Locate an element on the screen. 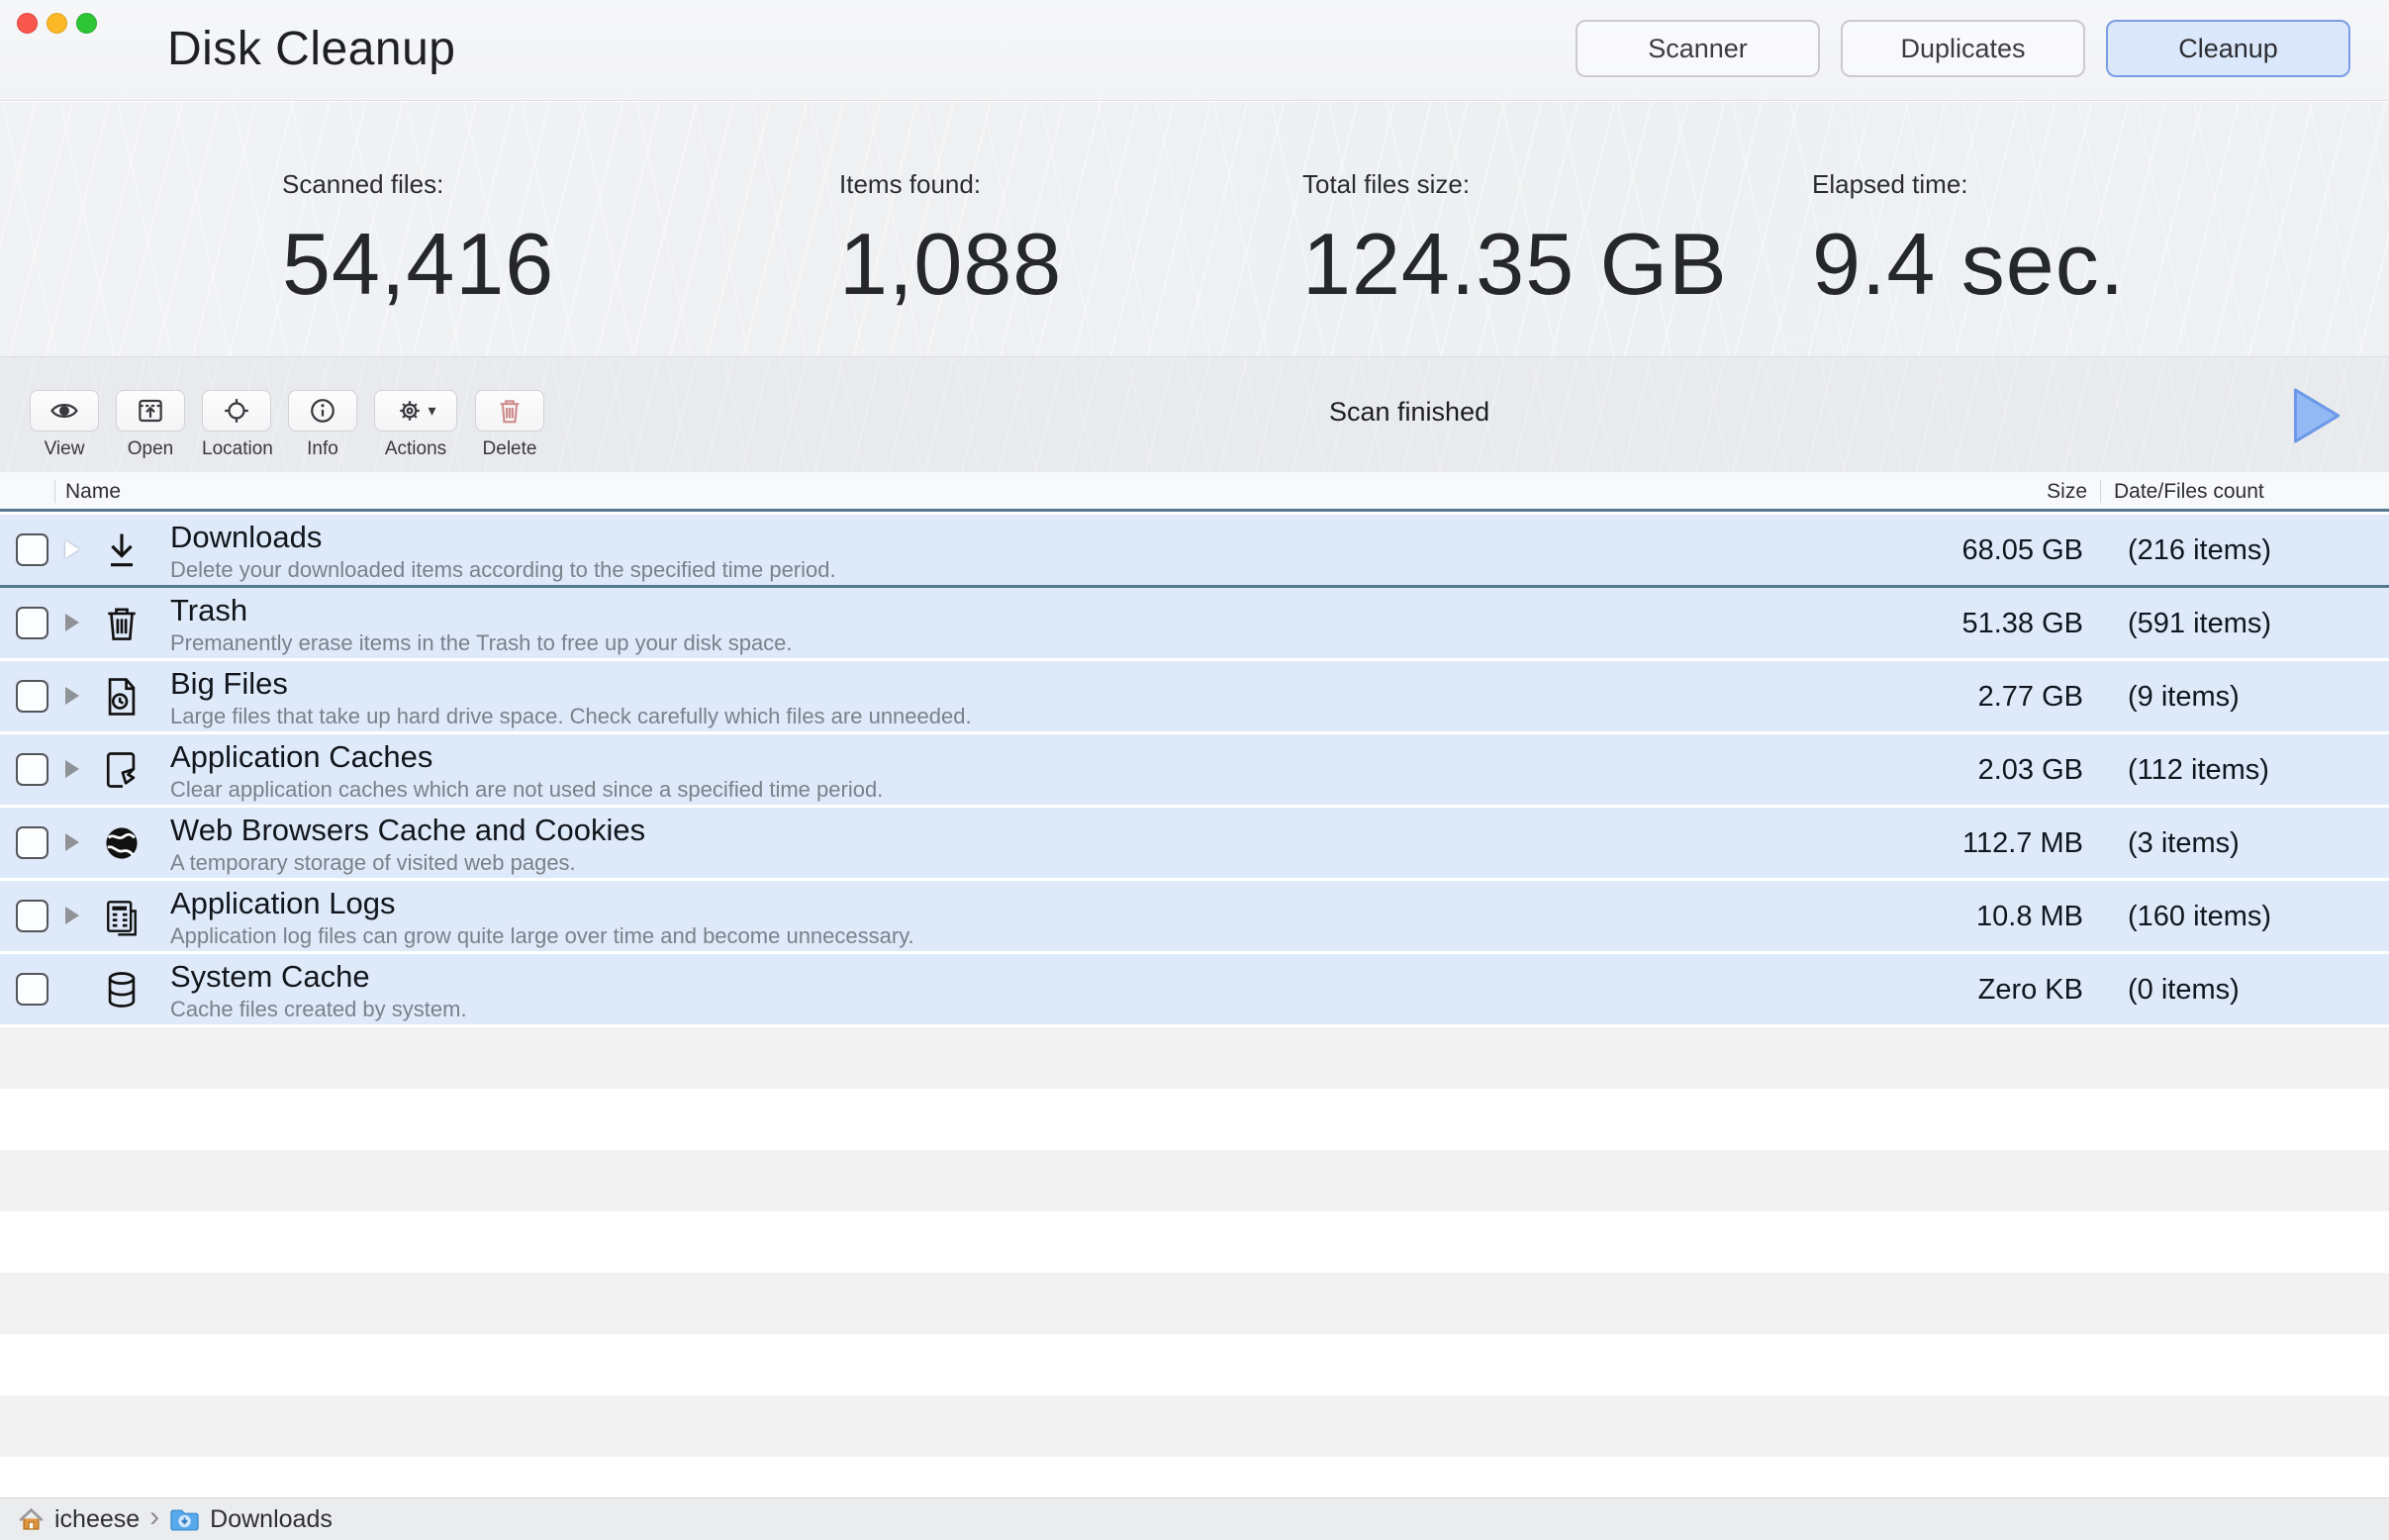 Image resolution: width=2389 pixels, height=1540 pixels. download-icon is located at coordinates (121, 550).